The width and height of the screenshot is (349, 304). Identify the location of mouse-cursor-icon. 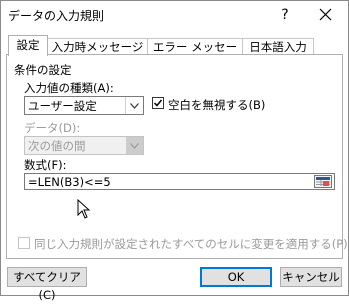
(84, 209).